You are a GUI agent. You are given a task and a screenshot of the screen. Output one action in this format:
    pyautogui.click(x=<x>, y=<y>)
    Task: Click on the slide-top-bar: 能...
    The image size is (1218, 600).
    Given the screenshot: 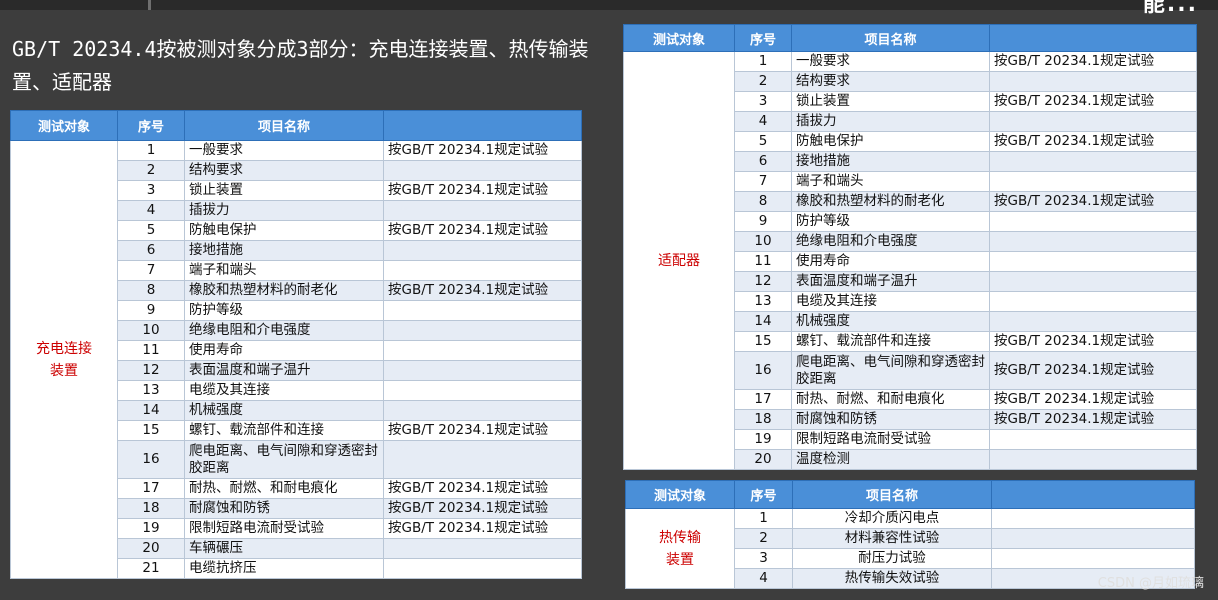 What is the action you would take?
    pyautogui.click(x=609, y=8)
    